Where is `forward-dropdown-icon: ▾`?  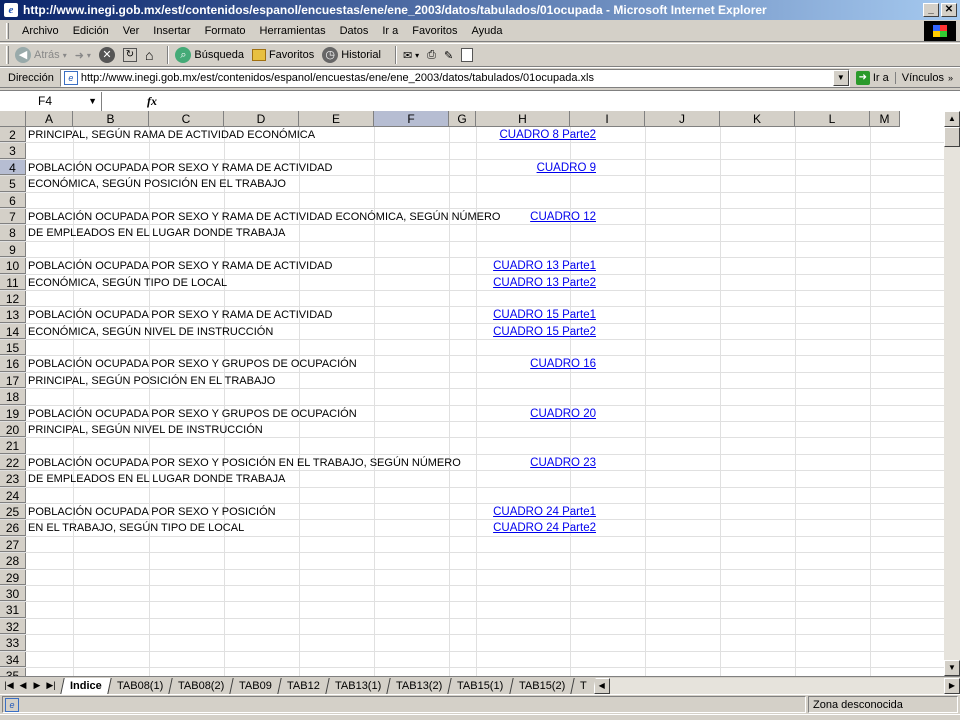
forward-dropdown-icon: ▾ is located at coordinates (89, 55).